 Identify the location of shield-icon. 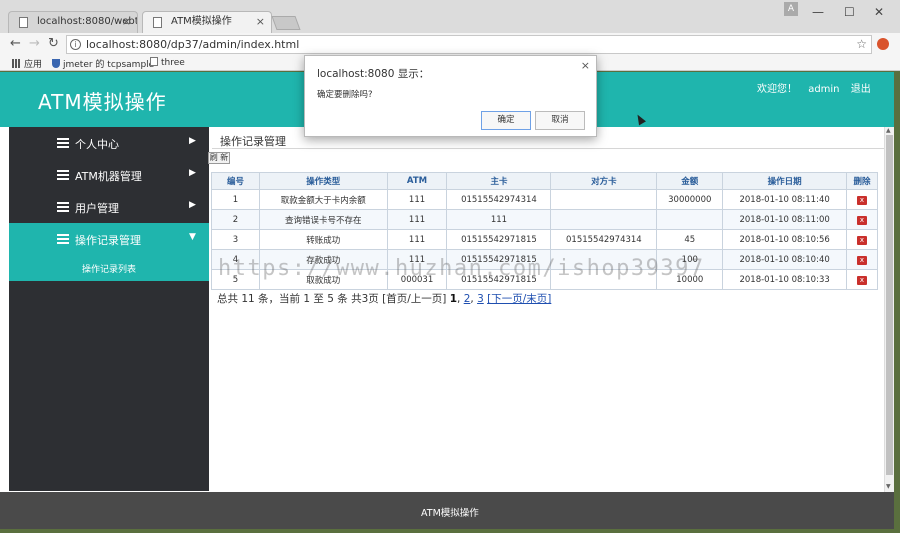
(56, 63).